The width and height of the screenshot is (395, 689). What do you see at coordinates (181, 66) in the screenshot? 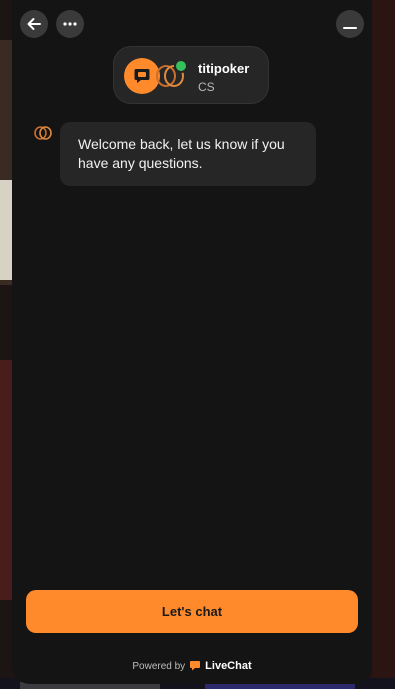
I see `online-status-dot` at bounding box center [181, 66].